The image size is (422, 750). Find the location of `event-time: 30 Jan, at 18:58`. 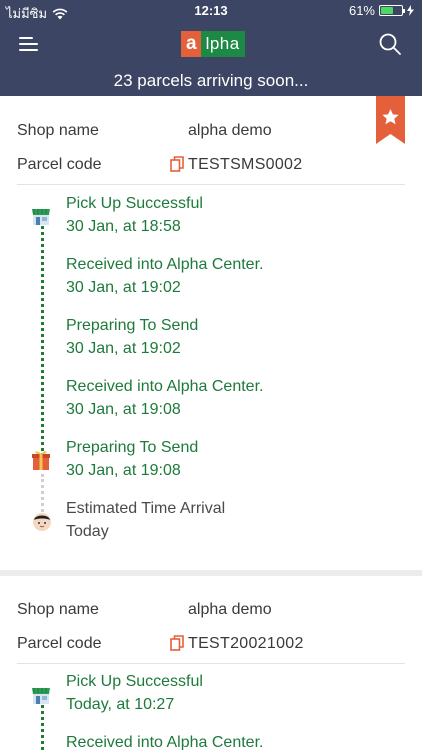

event-time: 30 Jan, at 18:58 is located at coordinates (123, 226).